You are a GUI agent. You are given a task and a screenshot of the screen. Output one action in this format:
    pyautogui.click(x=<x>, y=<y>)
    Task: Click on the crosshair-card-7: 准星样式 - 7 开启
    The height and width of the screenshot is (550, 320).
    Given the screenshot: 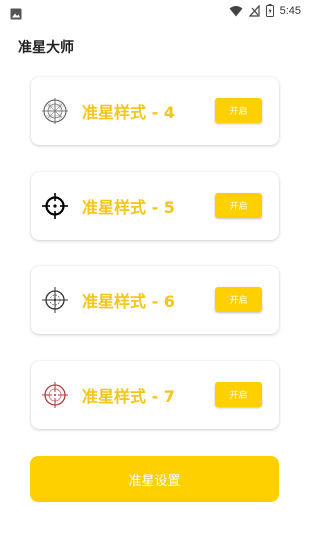 What is the action you would take?
    pyautogui.click(x=155, y=395)
    